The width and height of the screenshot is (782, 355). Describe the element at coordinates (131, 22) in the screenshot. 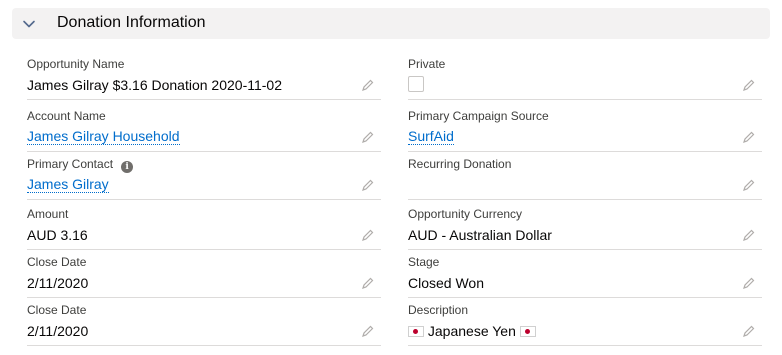

I see `section-title: Donation Information` at that location.